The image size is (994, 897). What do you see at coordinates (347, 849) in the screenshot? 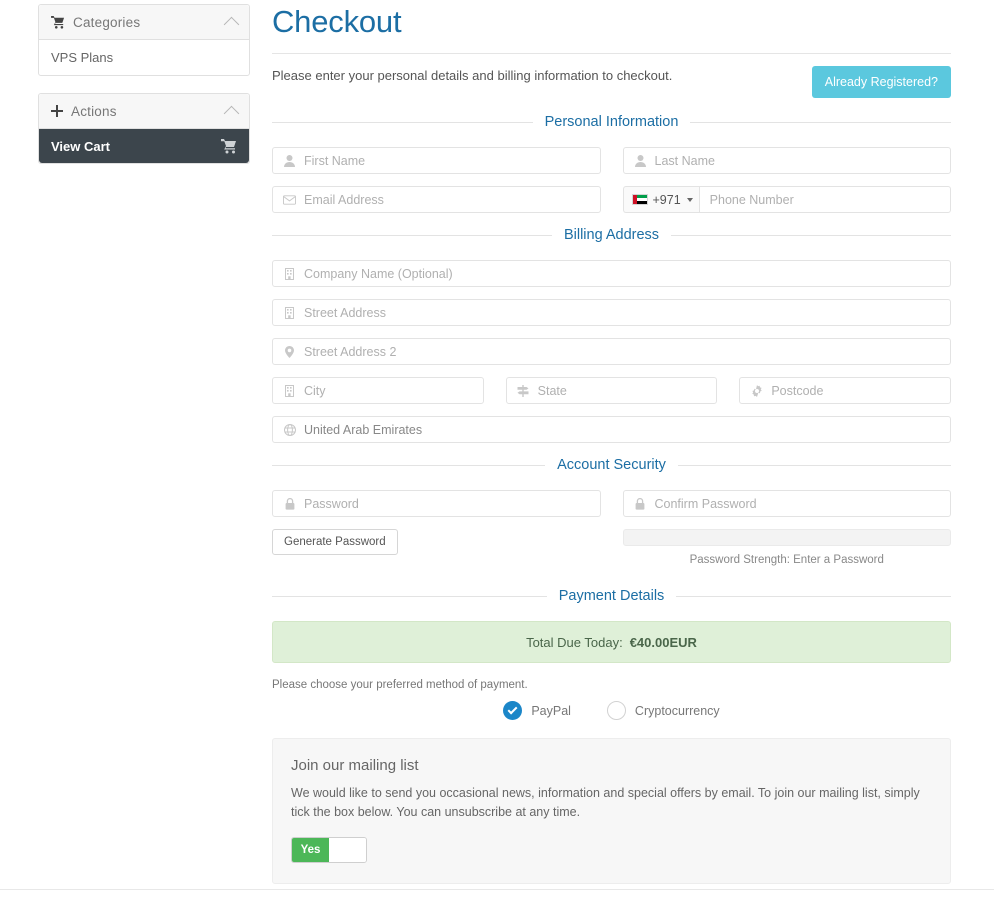
I see `toggle-knob` at bounding box center [347, 849].